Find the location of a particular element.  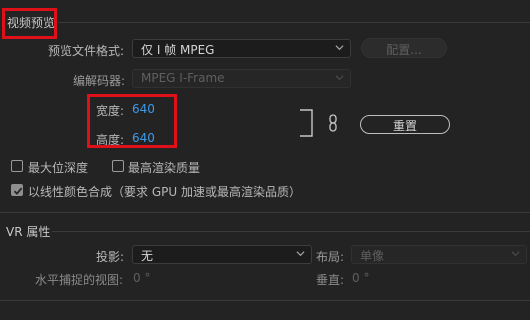

file-format-value: 仅 I 帧 MPEG is located at coordinates (178, 50).